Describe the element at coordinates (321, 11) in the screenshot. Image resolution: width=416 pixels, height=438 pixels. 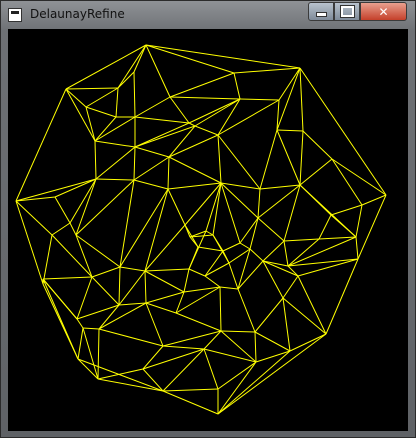
I see `minimize-button` at that location.